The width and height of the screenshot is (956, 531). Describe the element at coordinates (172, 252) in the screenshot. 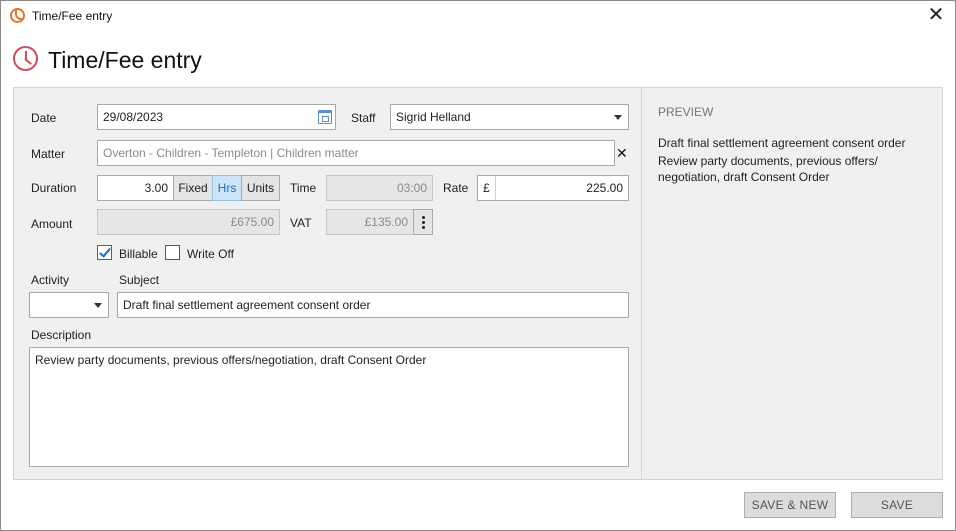

I see `write-off-checkbox` at that location.